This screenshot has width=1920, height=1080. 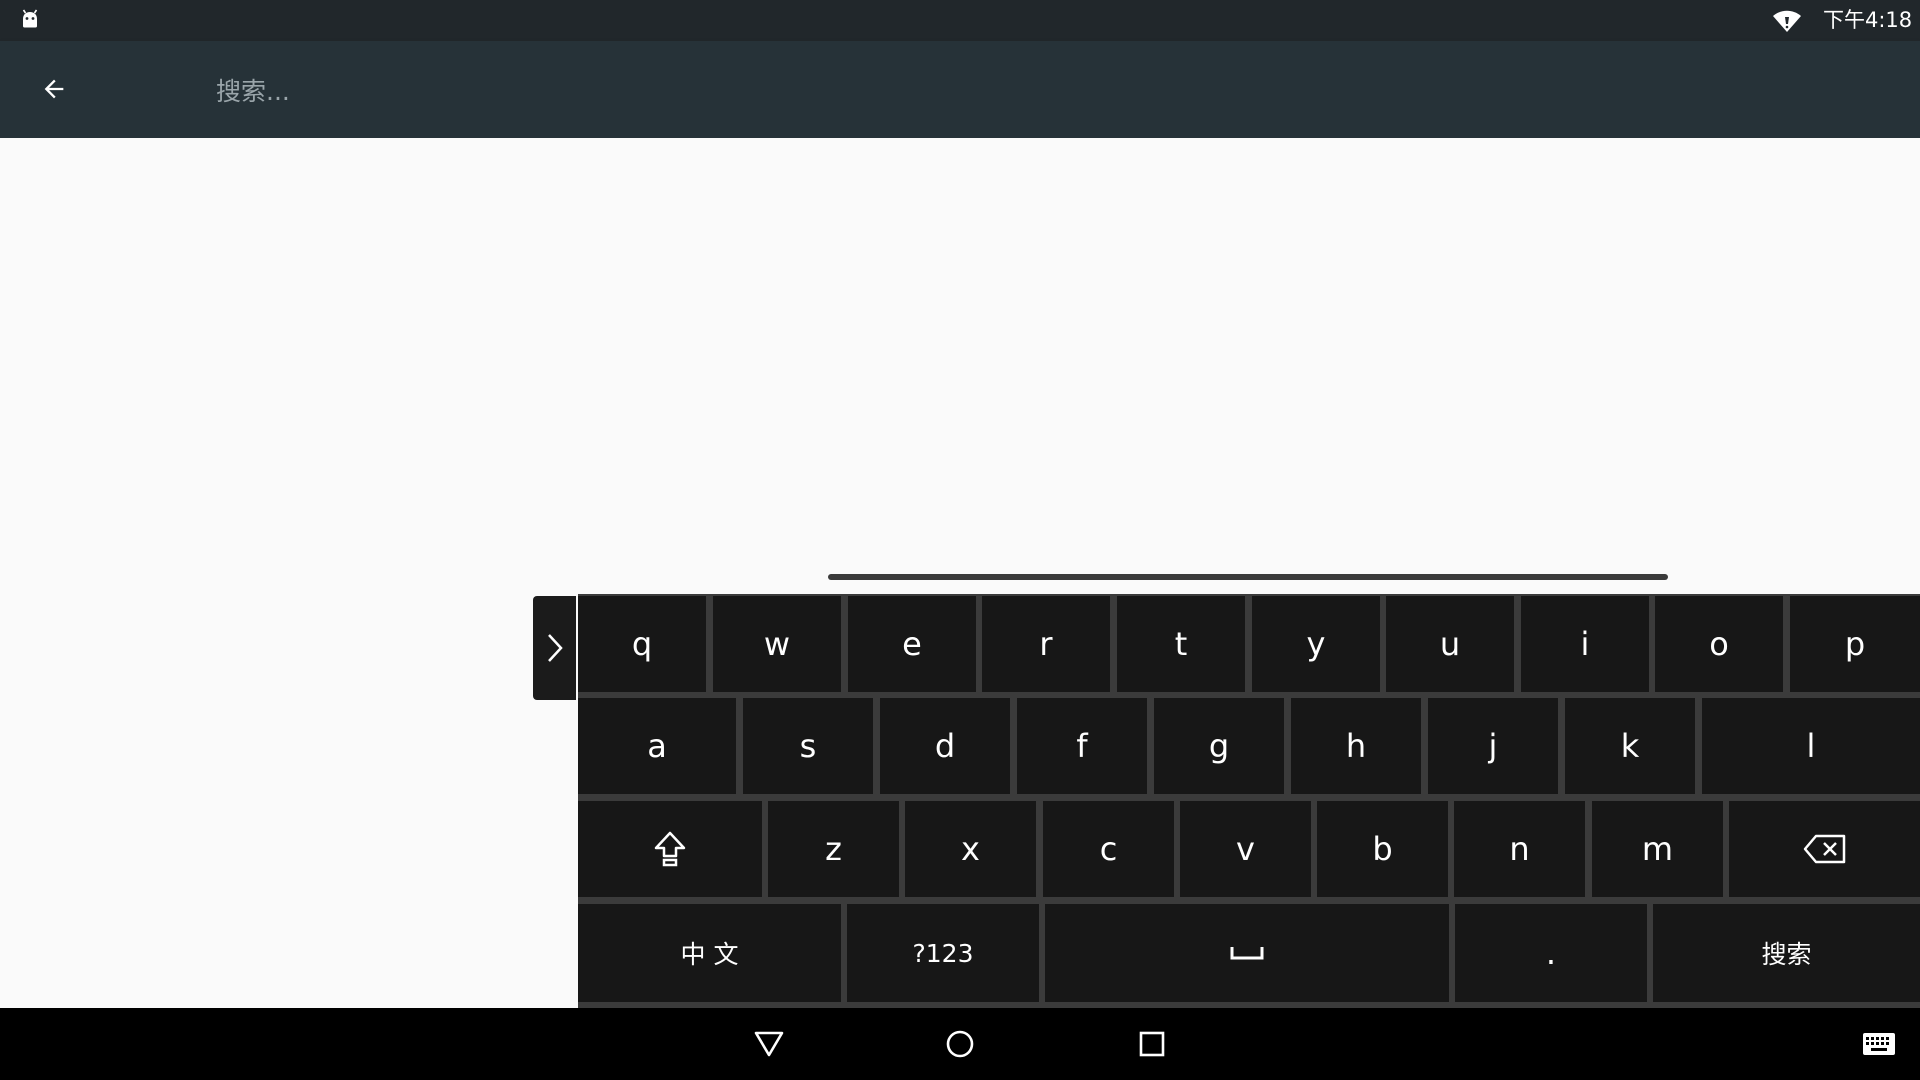 I want to click on space-icon, so click(x=1247, y=953).